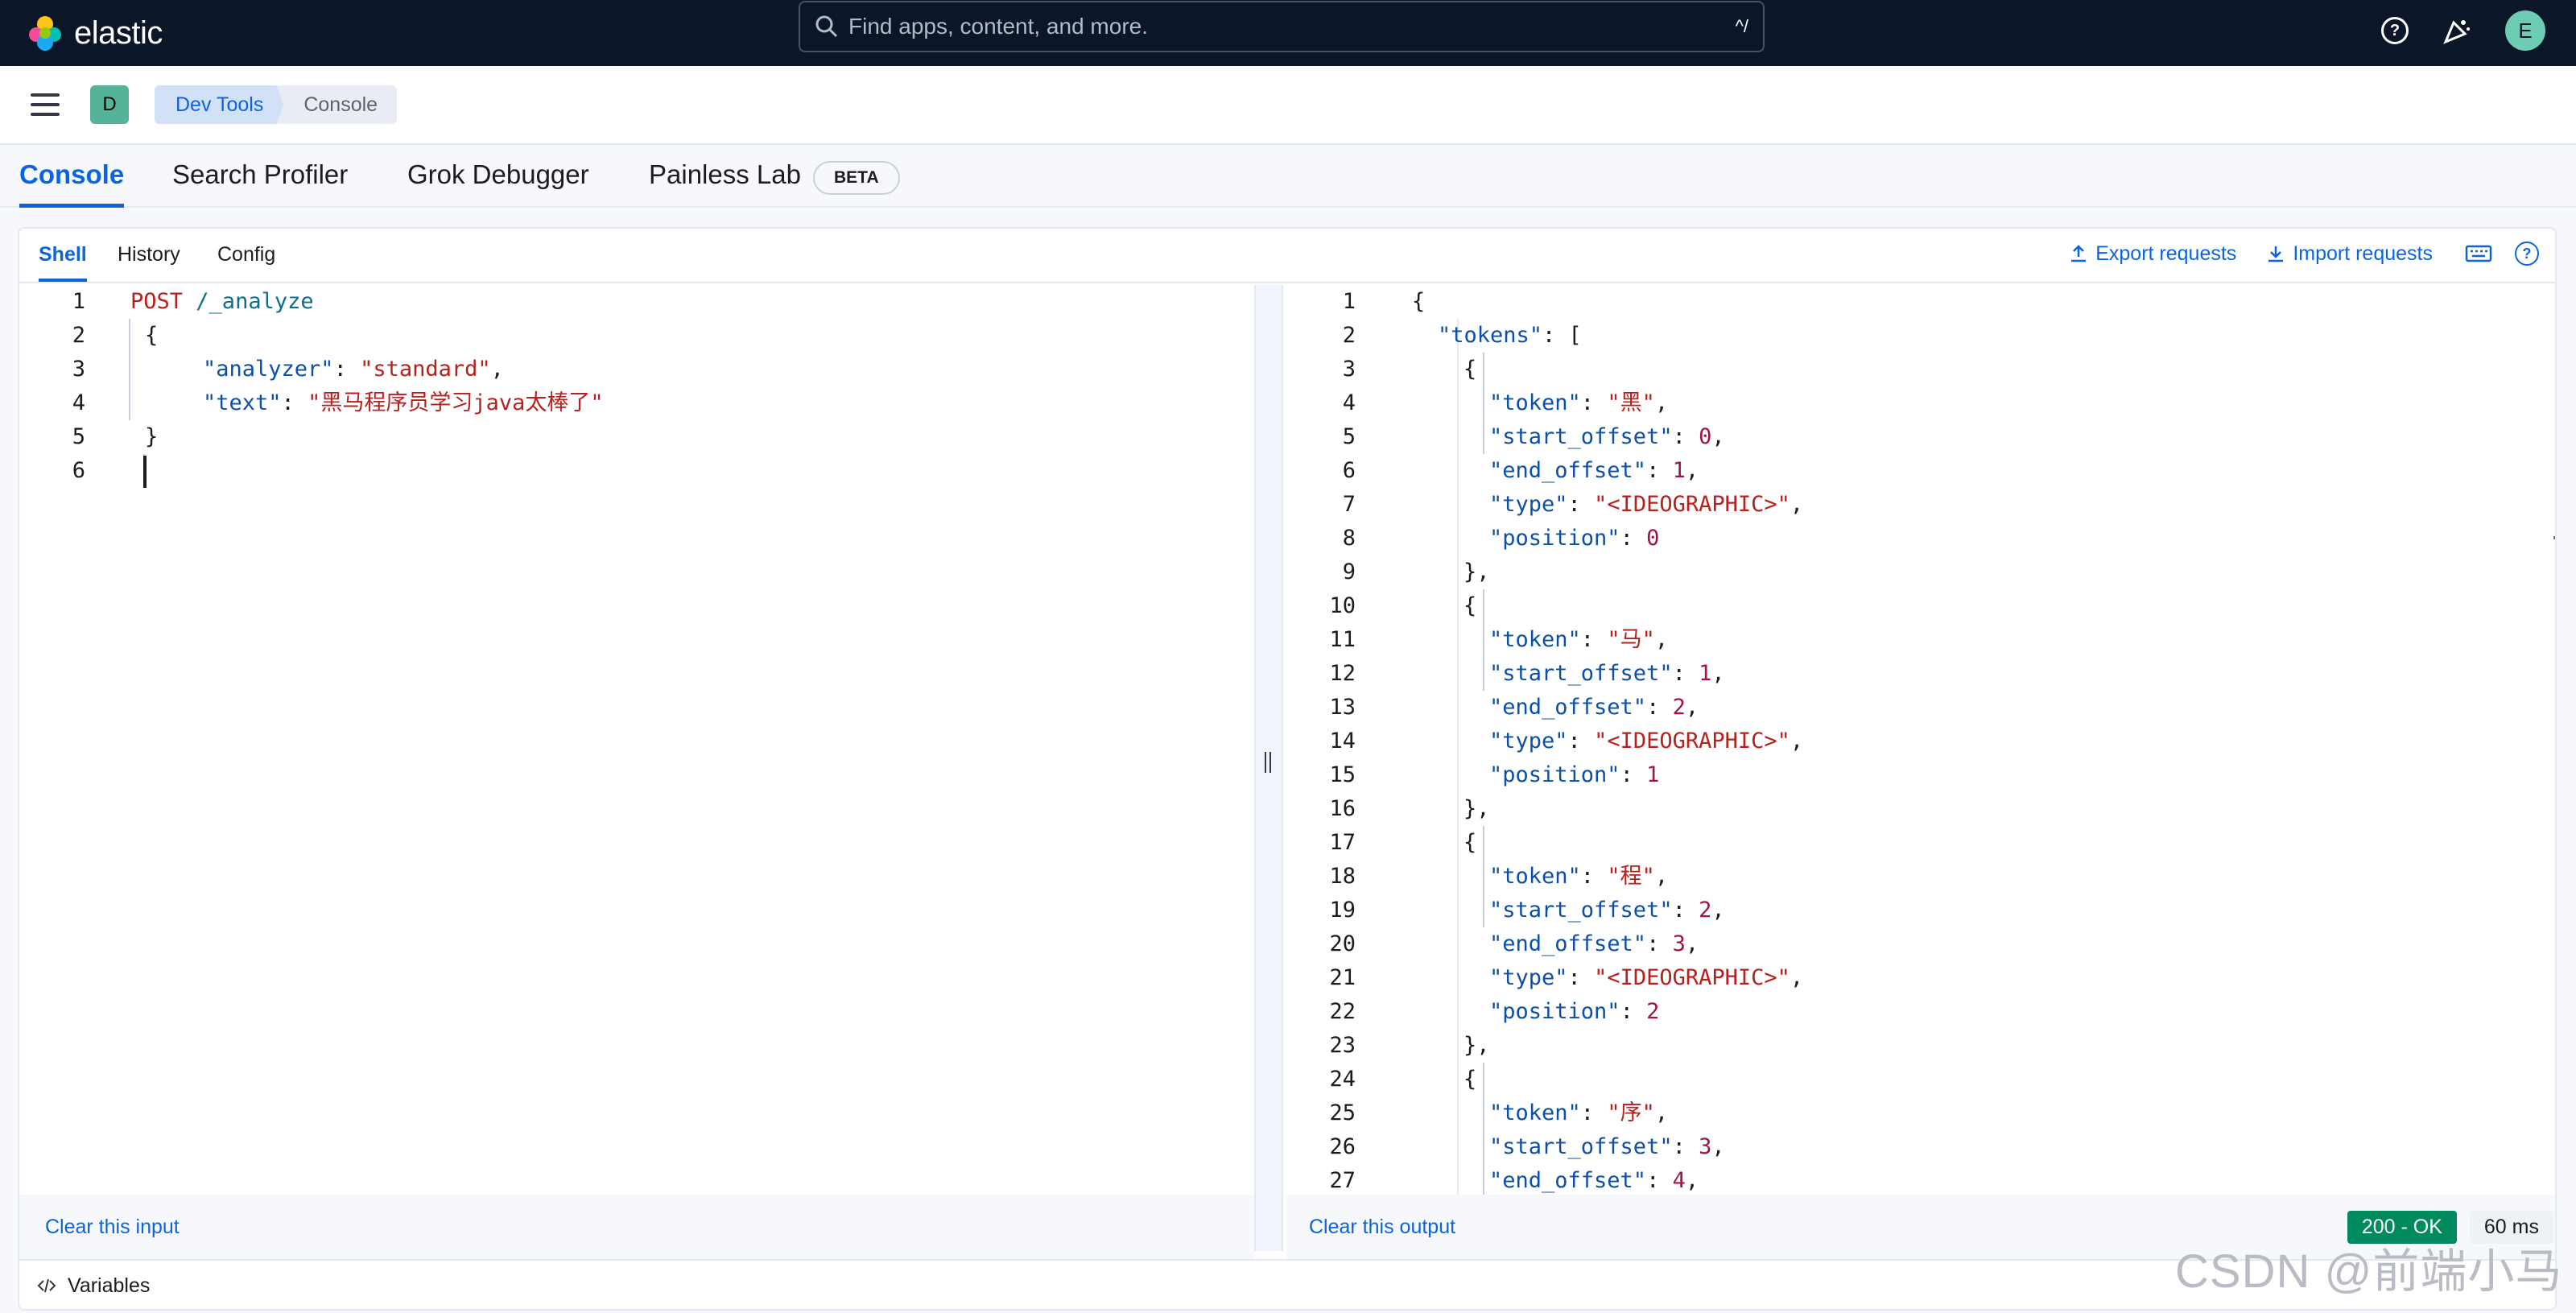 This screenshot has height=1313, width=2576. I want to click on line-number: 10, so click(1342, 605).